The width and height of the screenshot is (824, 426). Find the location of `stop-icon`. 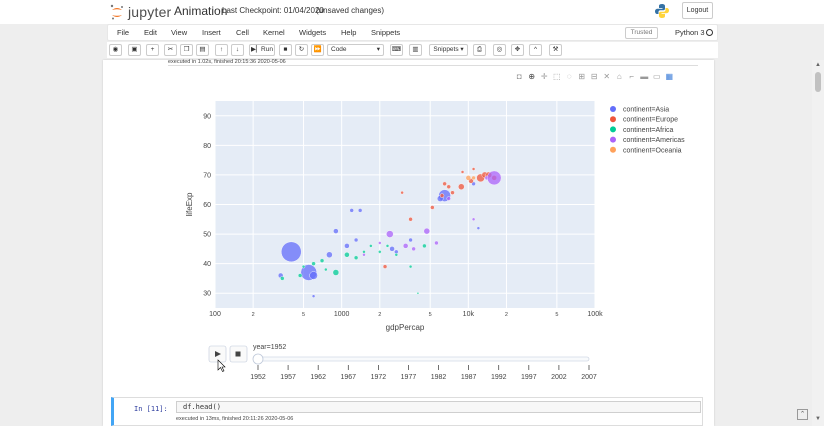

stop-icon is located at coordinates (238, 354).